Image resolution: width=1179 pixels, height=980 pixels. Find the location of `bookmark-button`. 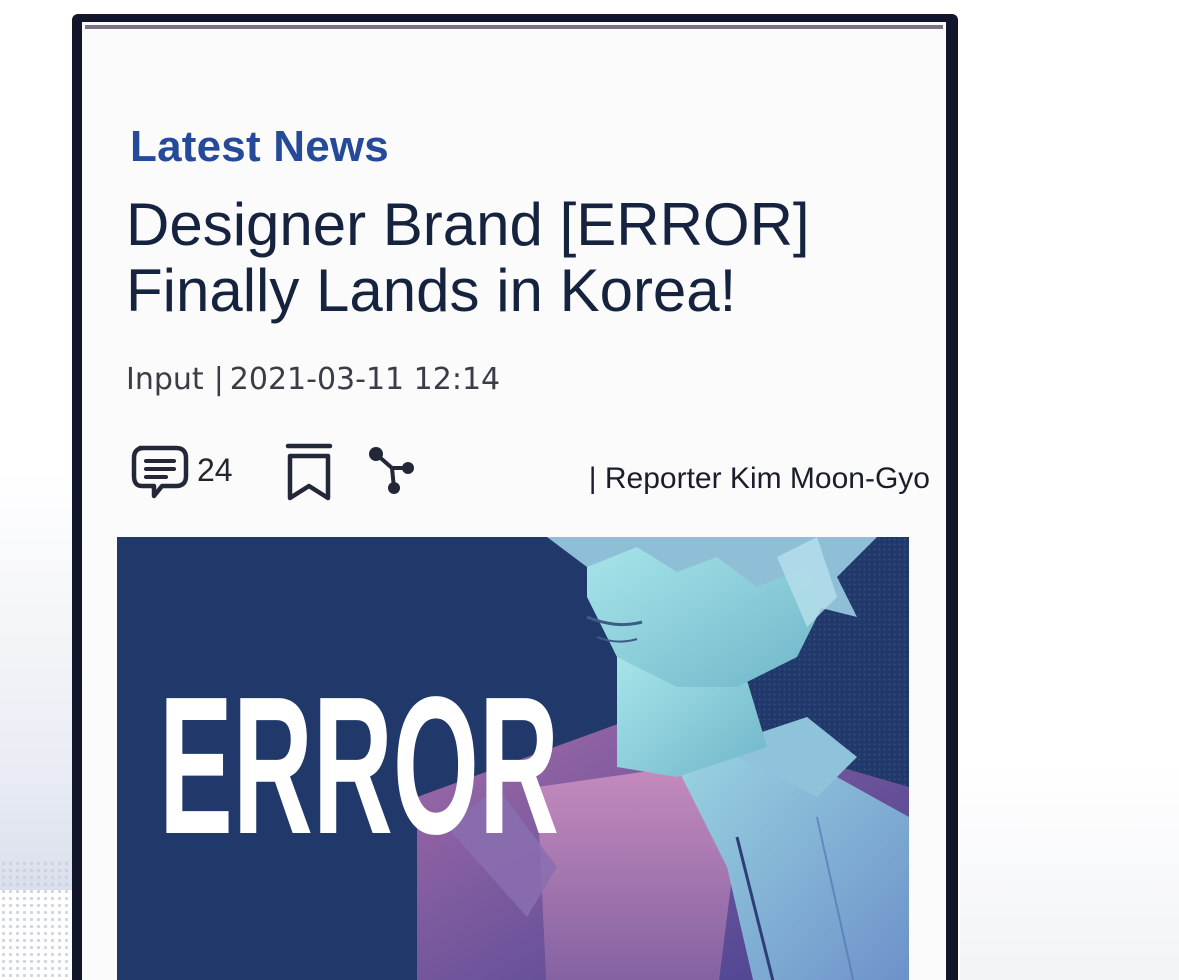

bookmark-button is located at coordinates (309, 472).